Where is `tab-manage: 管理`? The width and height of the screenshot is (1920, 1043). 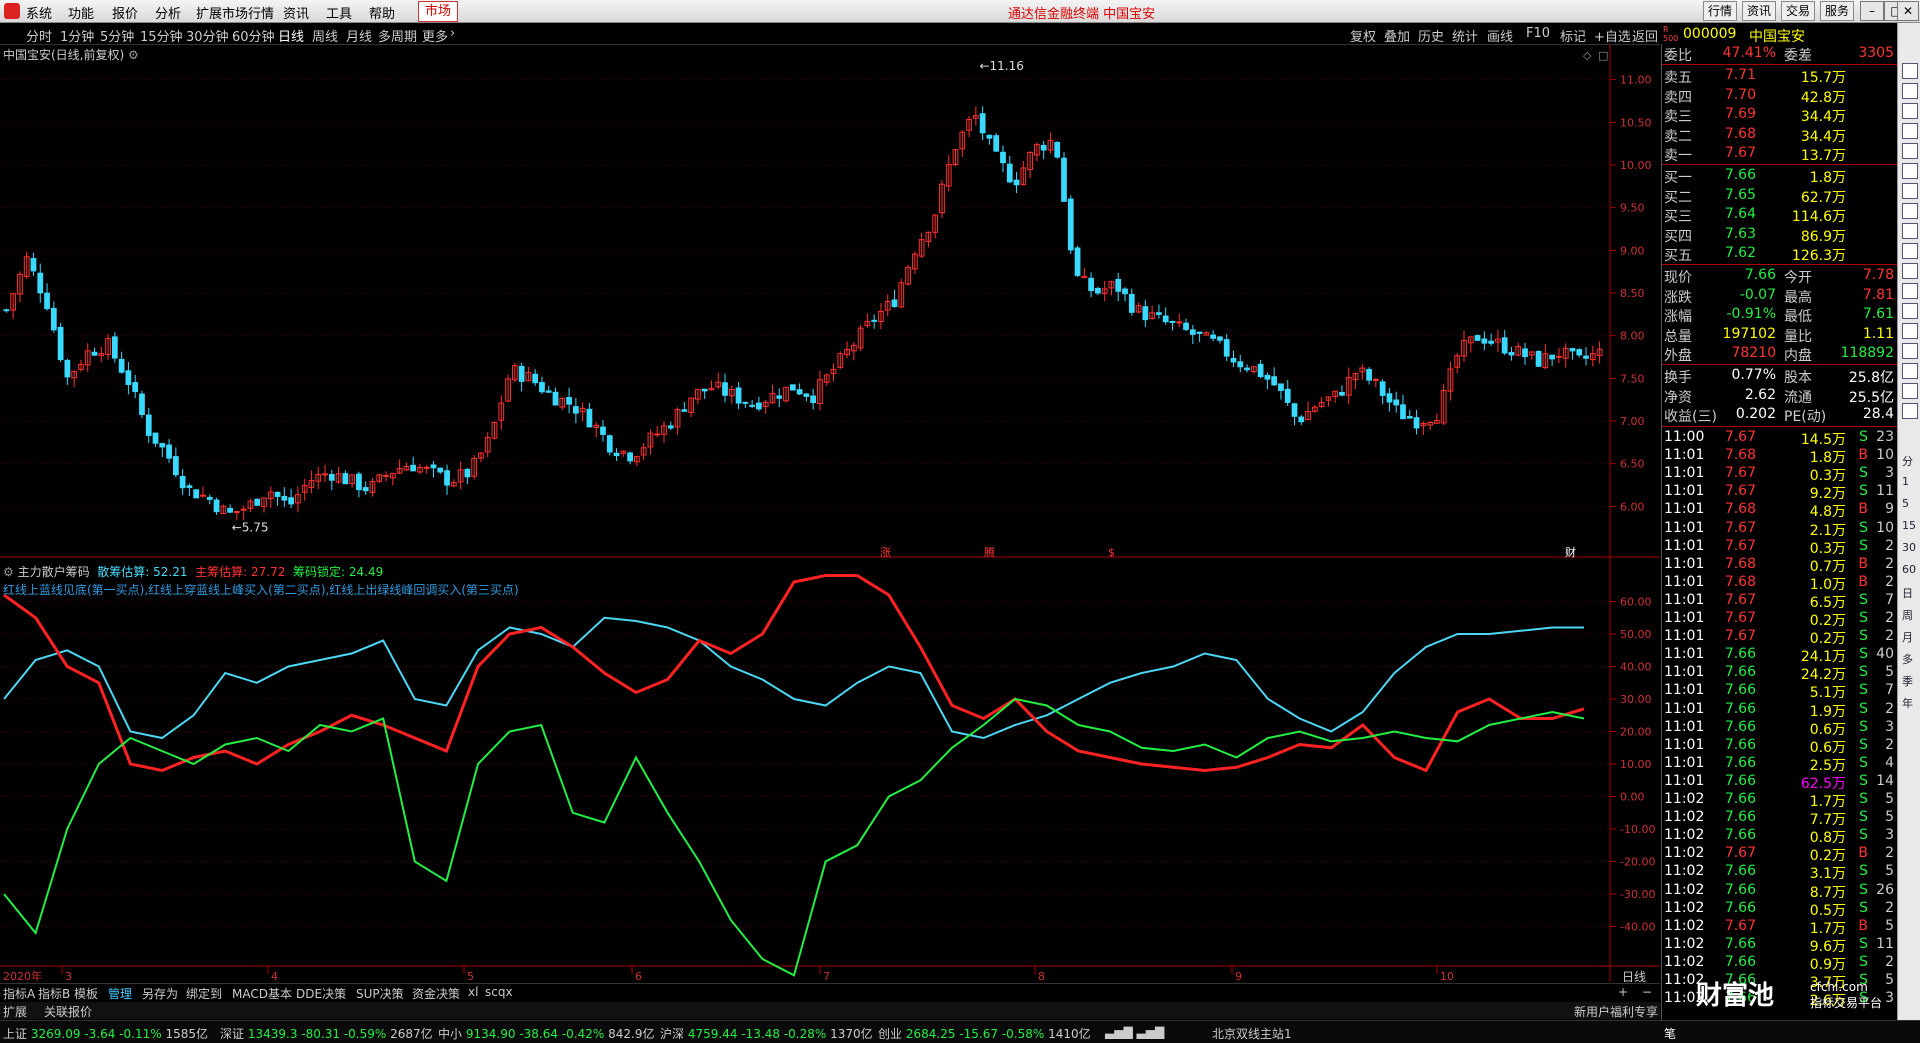
tab-manage: 管理 is located at coordinates (120, 993).